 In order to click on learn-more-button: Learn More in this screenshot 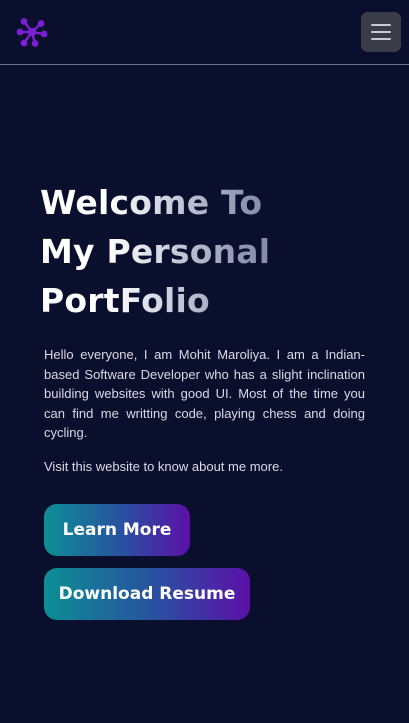, I will do `click(117, 530)`.